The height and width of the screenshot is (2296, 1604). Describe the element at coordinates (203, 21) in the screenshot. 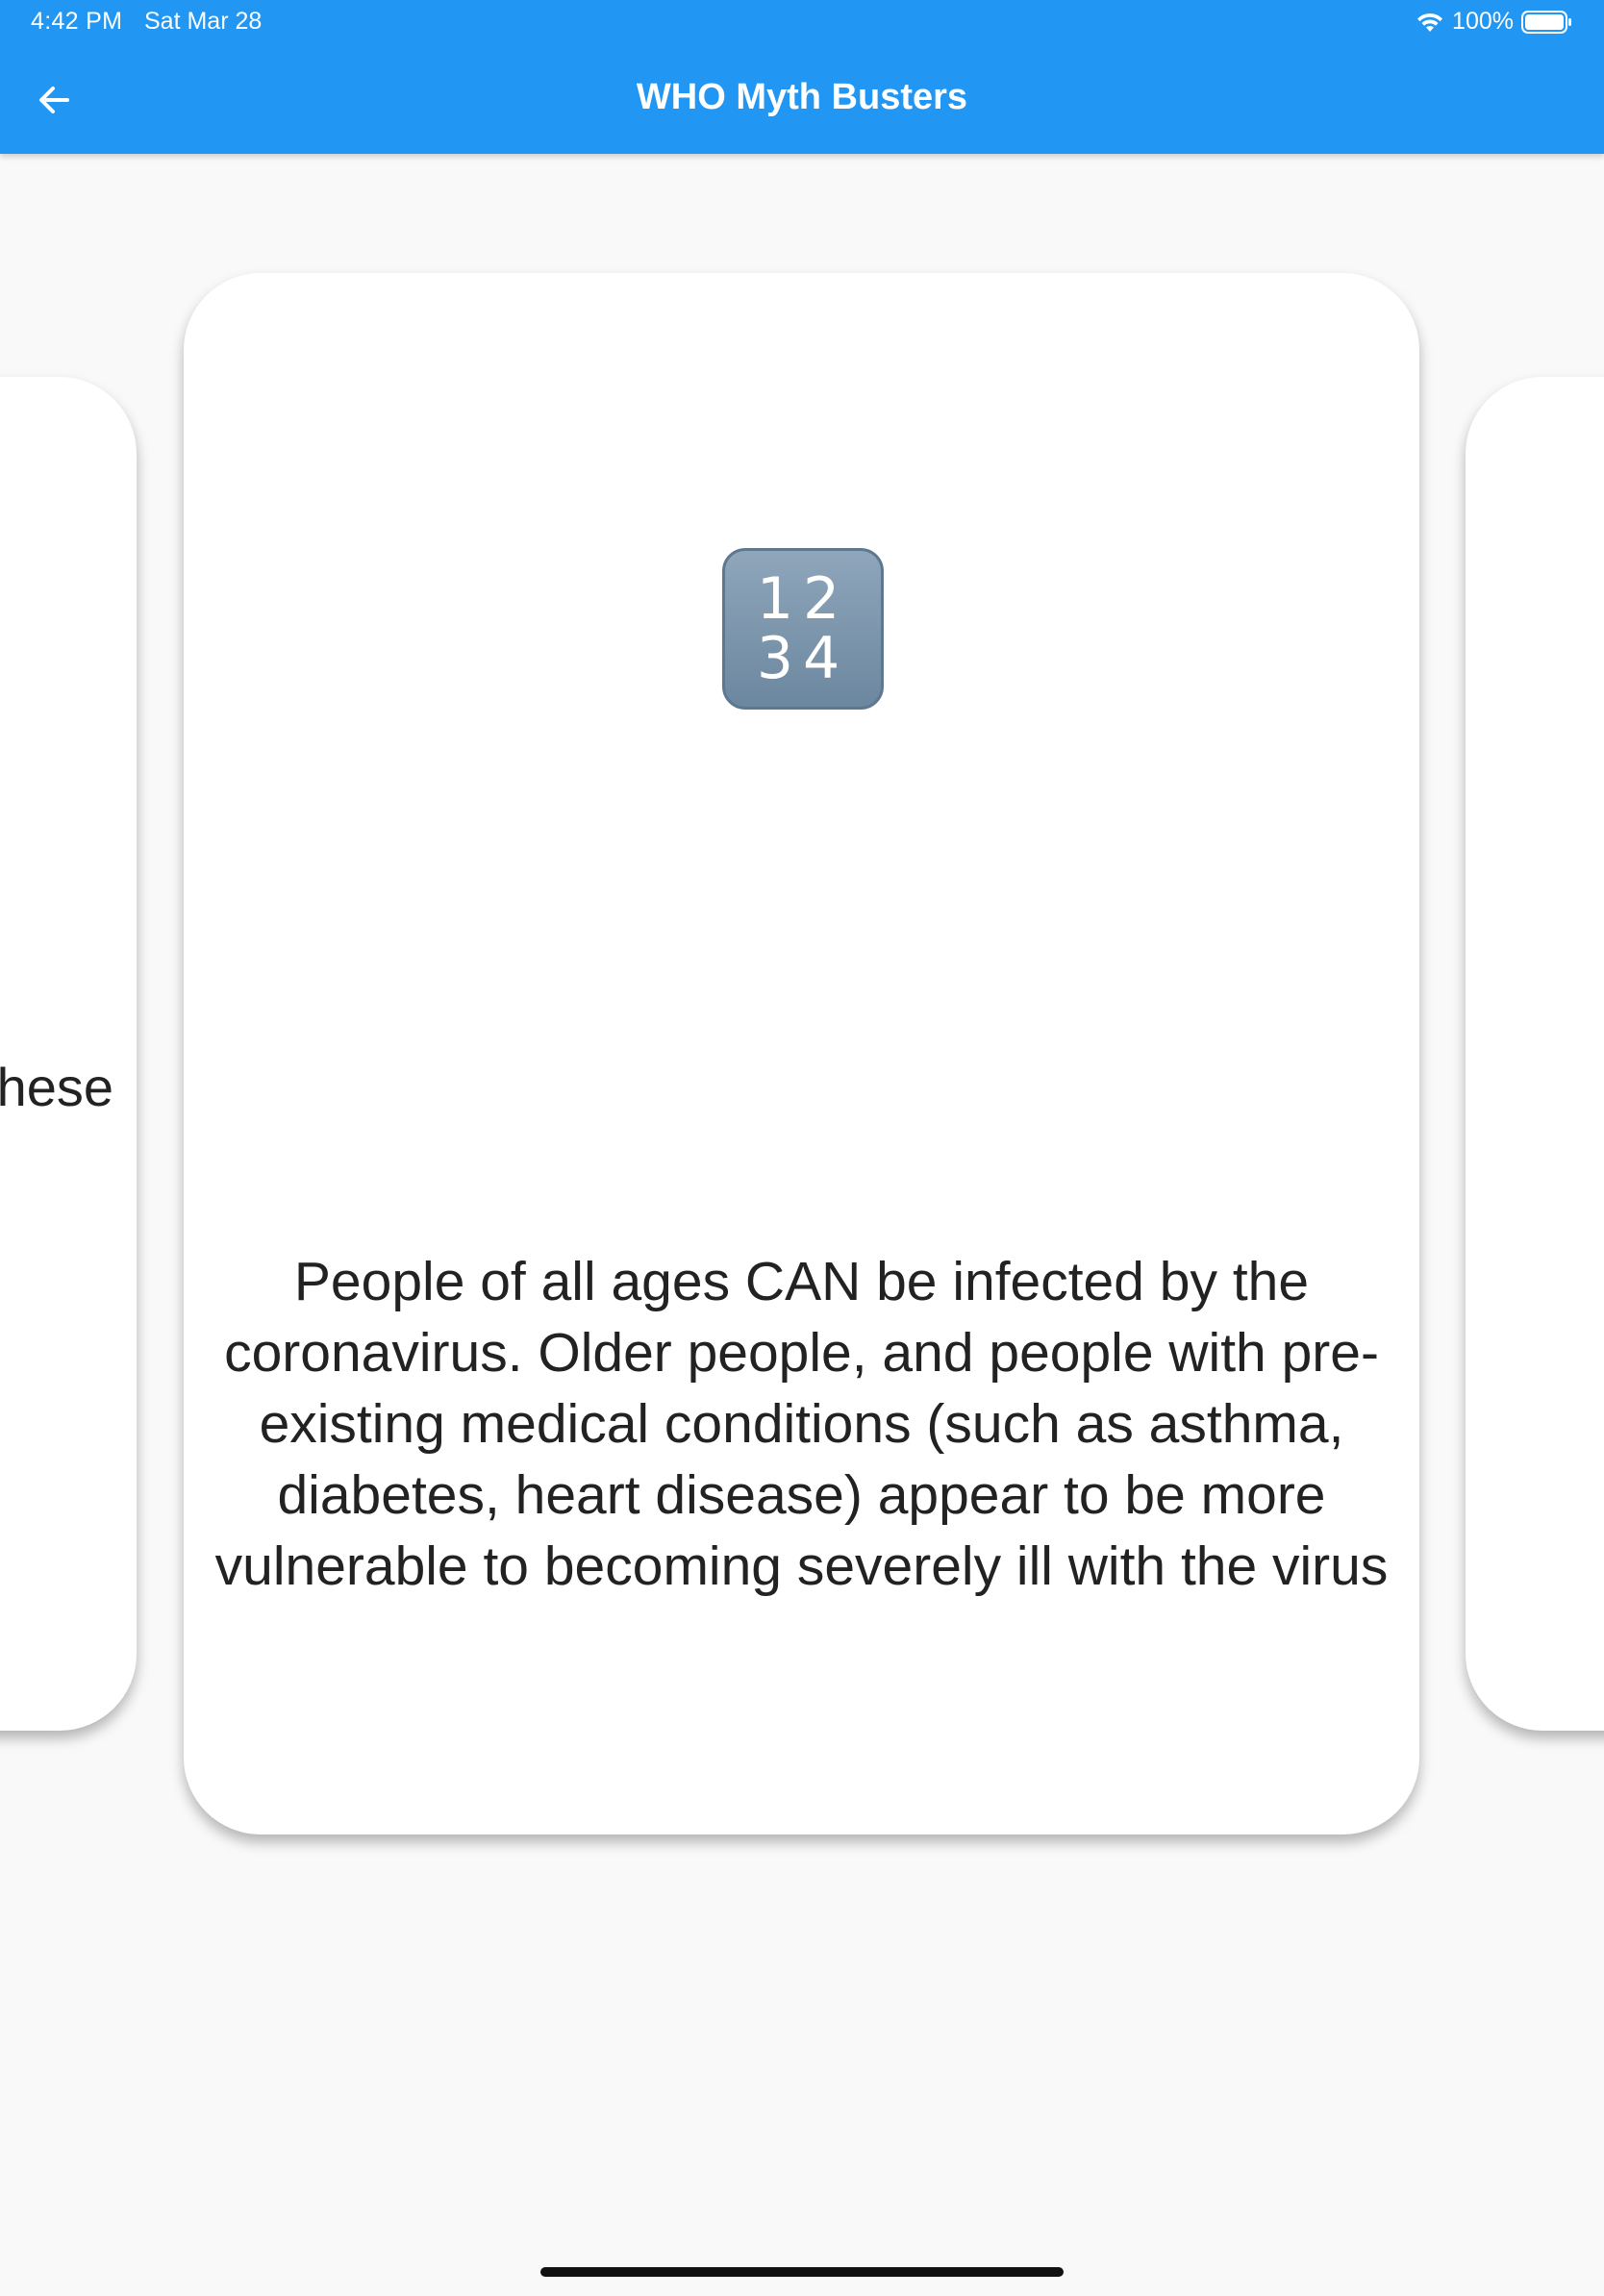

I see `status-date: Sat Mar 28` at that location.